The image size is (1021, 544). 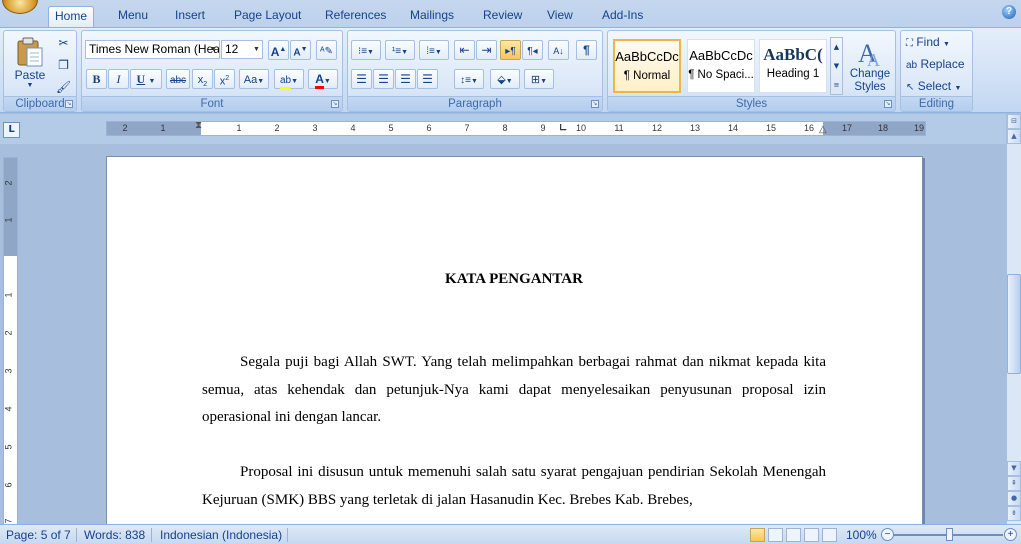 I want to click on tab-home: Home, so click(x=71, y=16).